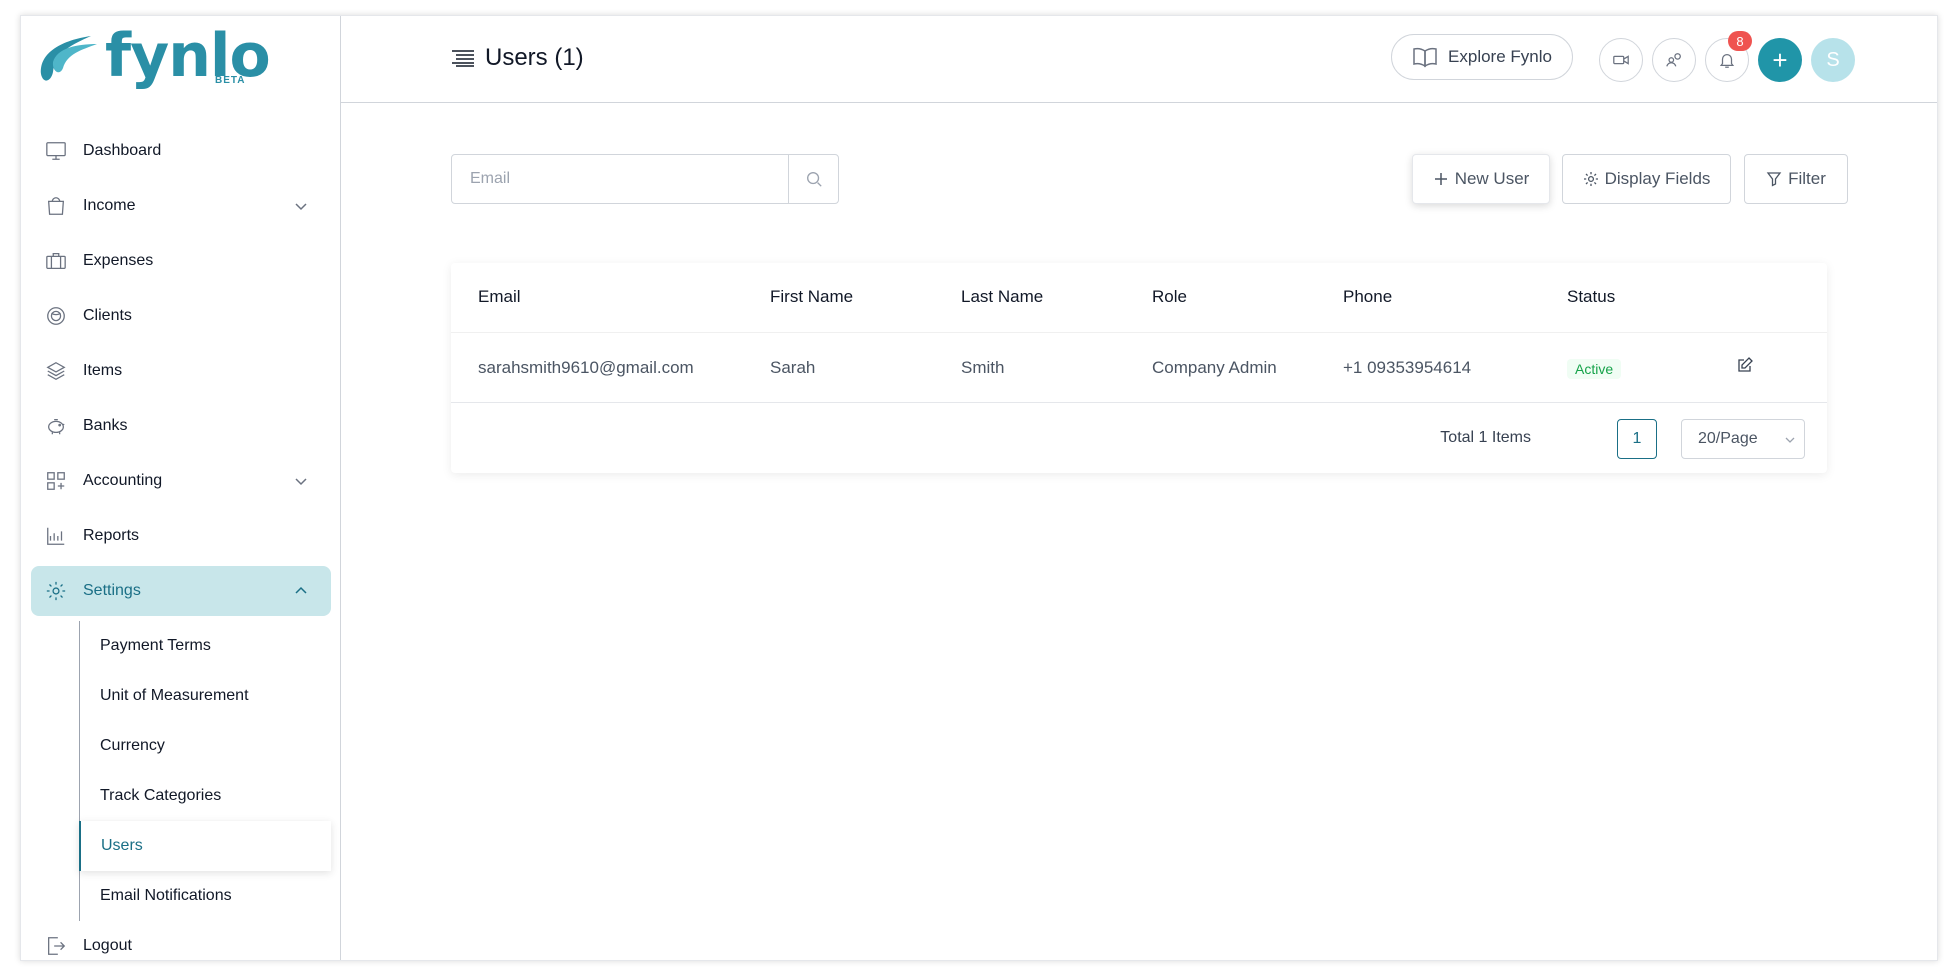 This screenshot has height=974, width=1954. I want to click on top-header: Users (1) Explore Fynlo 8 + S, so click(1139, 59).